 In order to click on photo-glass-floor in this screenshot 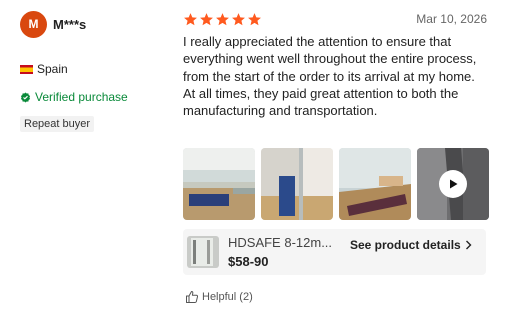, I will do `click(219, 184)`.